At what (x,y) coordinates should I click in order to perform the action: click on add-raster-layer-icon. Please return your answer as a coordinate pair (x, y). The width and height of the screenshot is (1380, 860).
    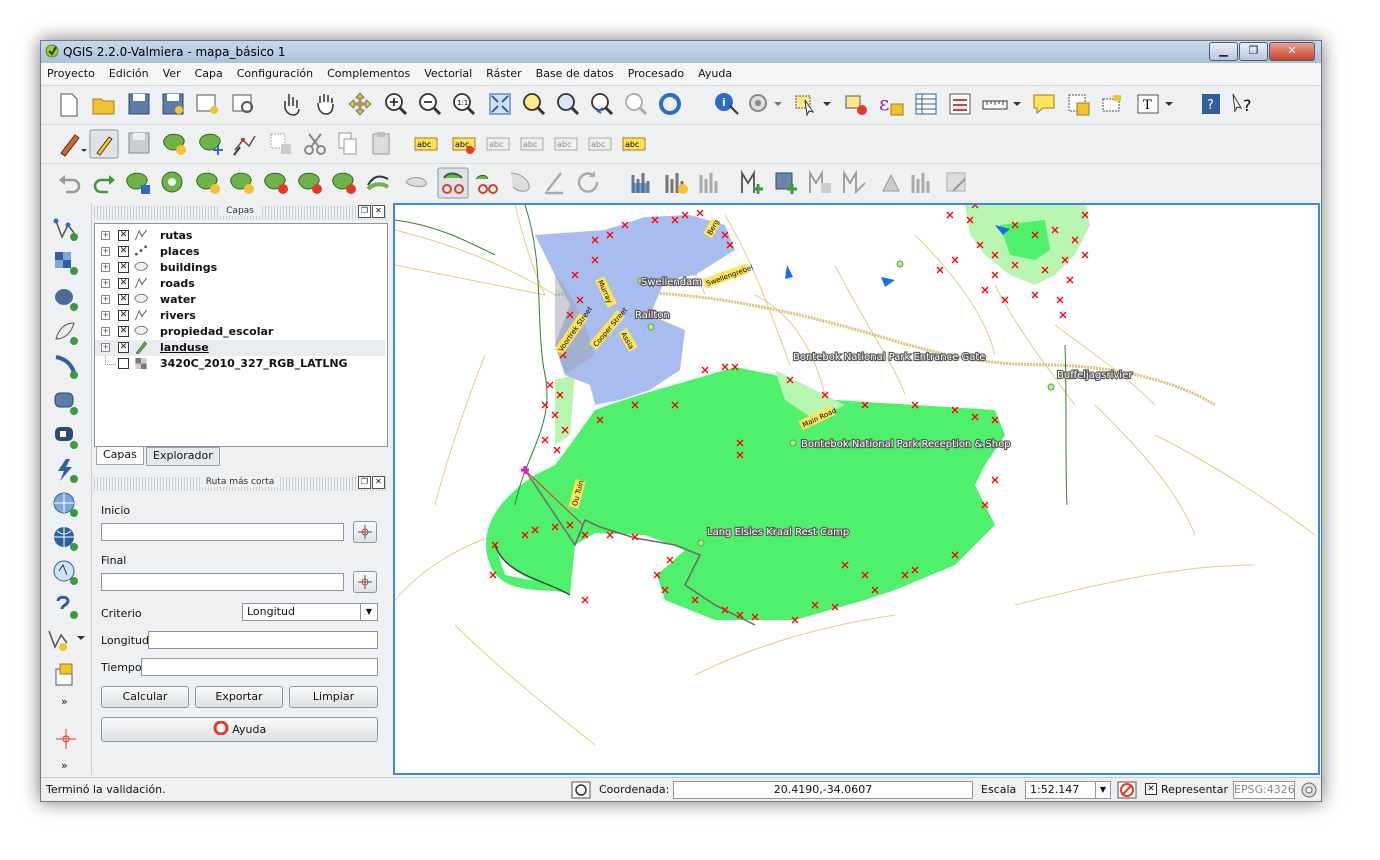
    Looking at the image, I should click on (66, 263).